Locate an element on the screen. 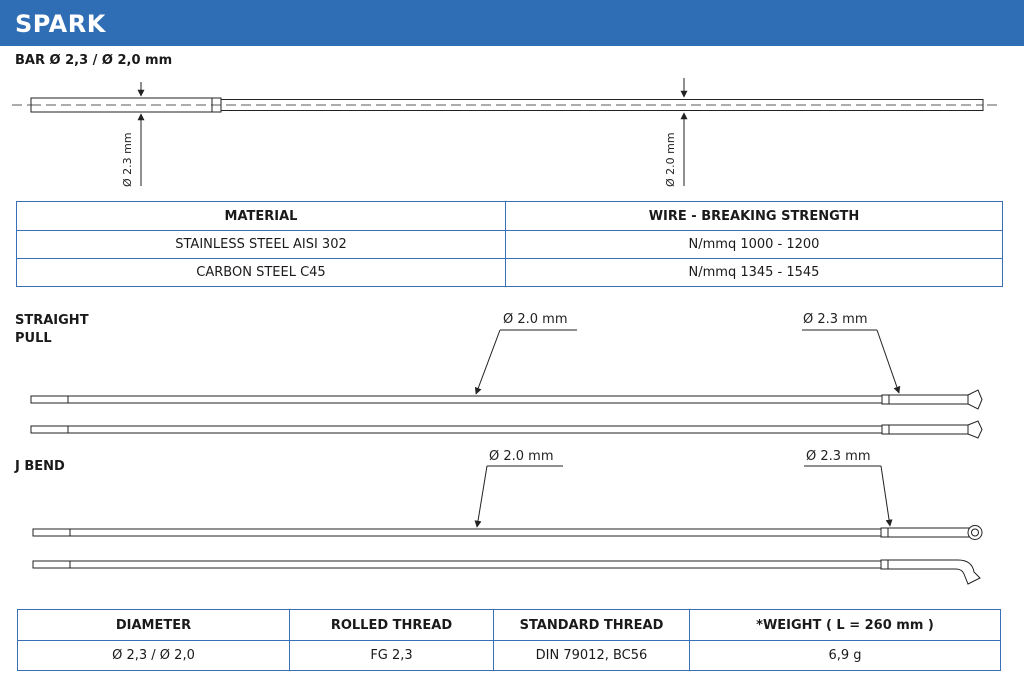 Image resolution: width=1024 pixels, height=675 pixels. bar-dim-right: Ø 2.0 mm is located at coordinates (670, 159).